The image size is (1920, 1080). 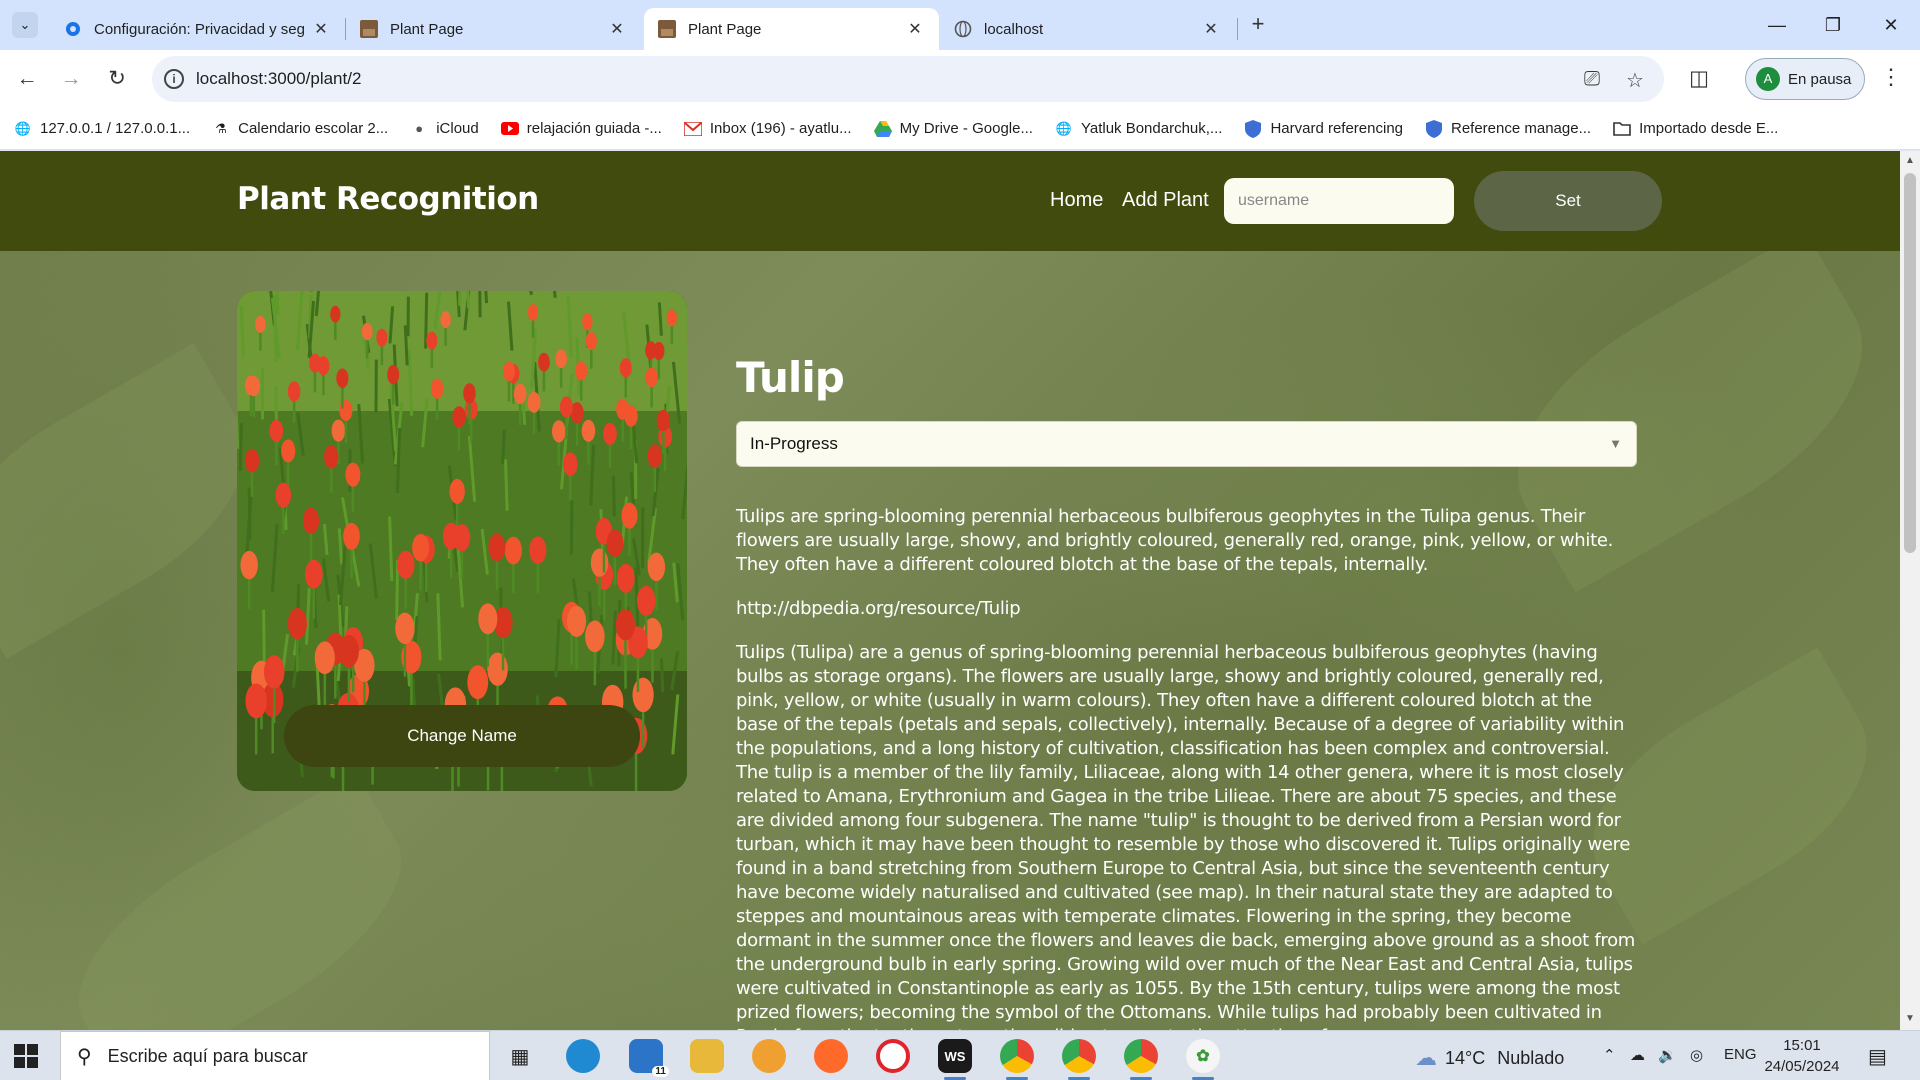 I want to click on taskbar-search: ⚲ Escribe aquí para buscar, so click(x=275, y=1055).